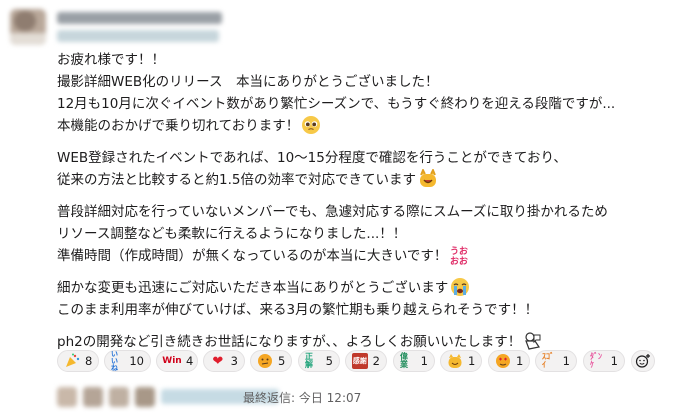 The height and width of the screenshot is (415, 691). What do you see at coordinates (28, 27) in the screenshot?
I see `sender-avatar` at bounding box center [28, 27].